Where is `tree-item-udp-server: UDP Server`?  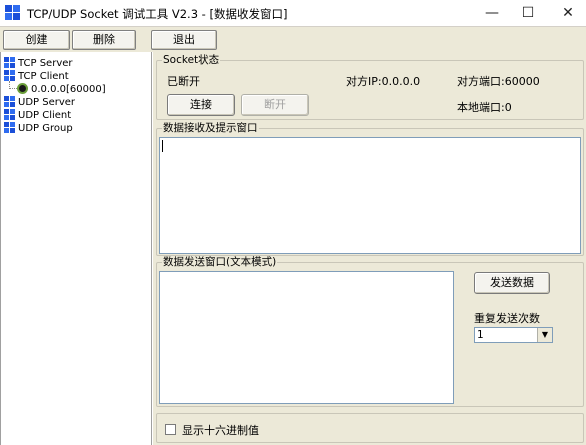 tree-item-udp-server: UDP Server is located at coordinates (39, 102).